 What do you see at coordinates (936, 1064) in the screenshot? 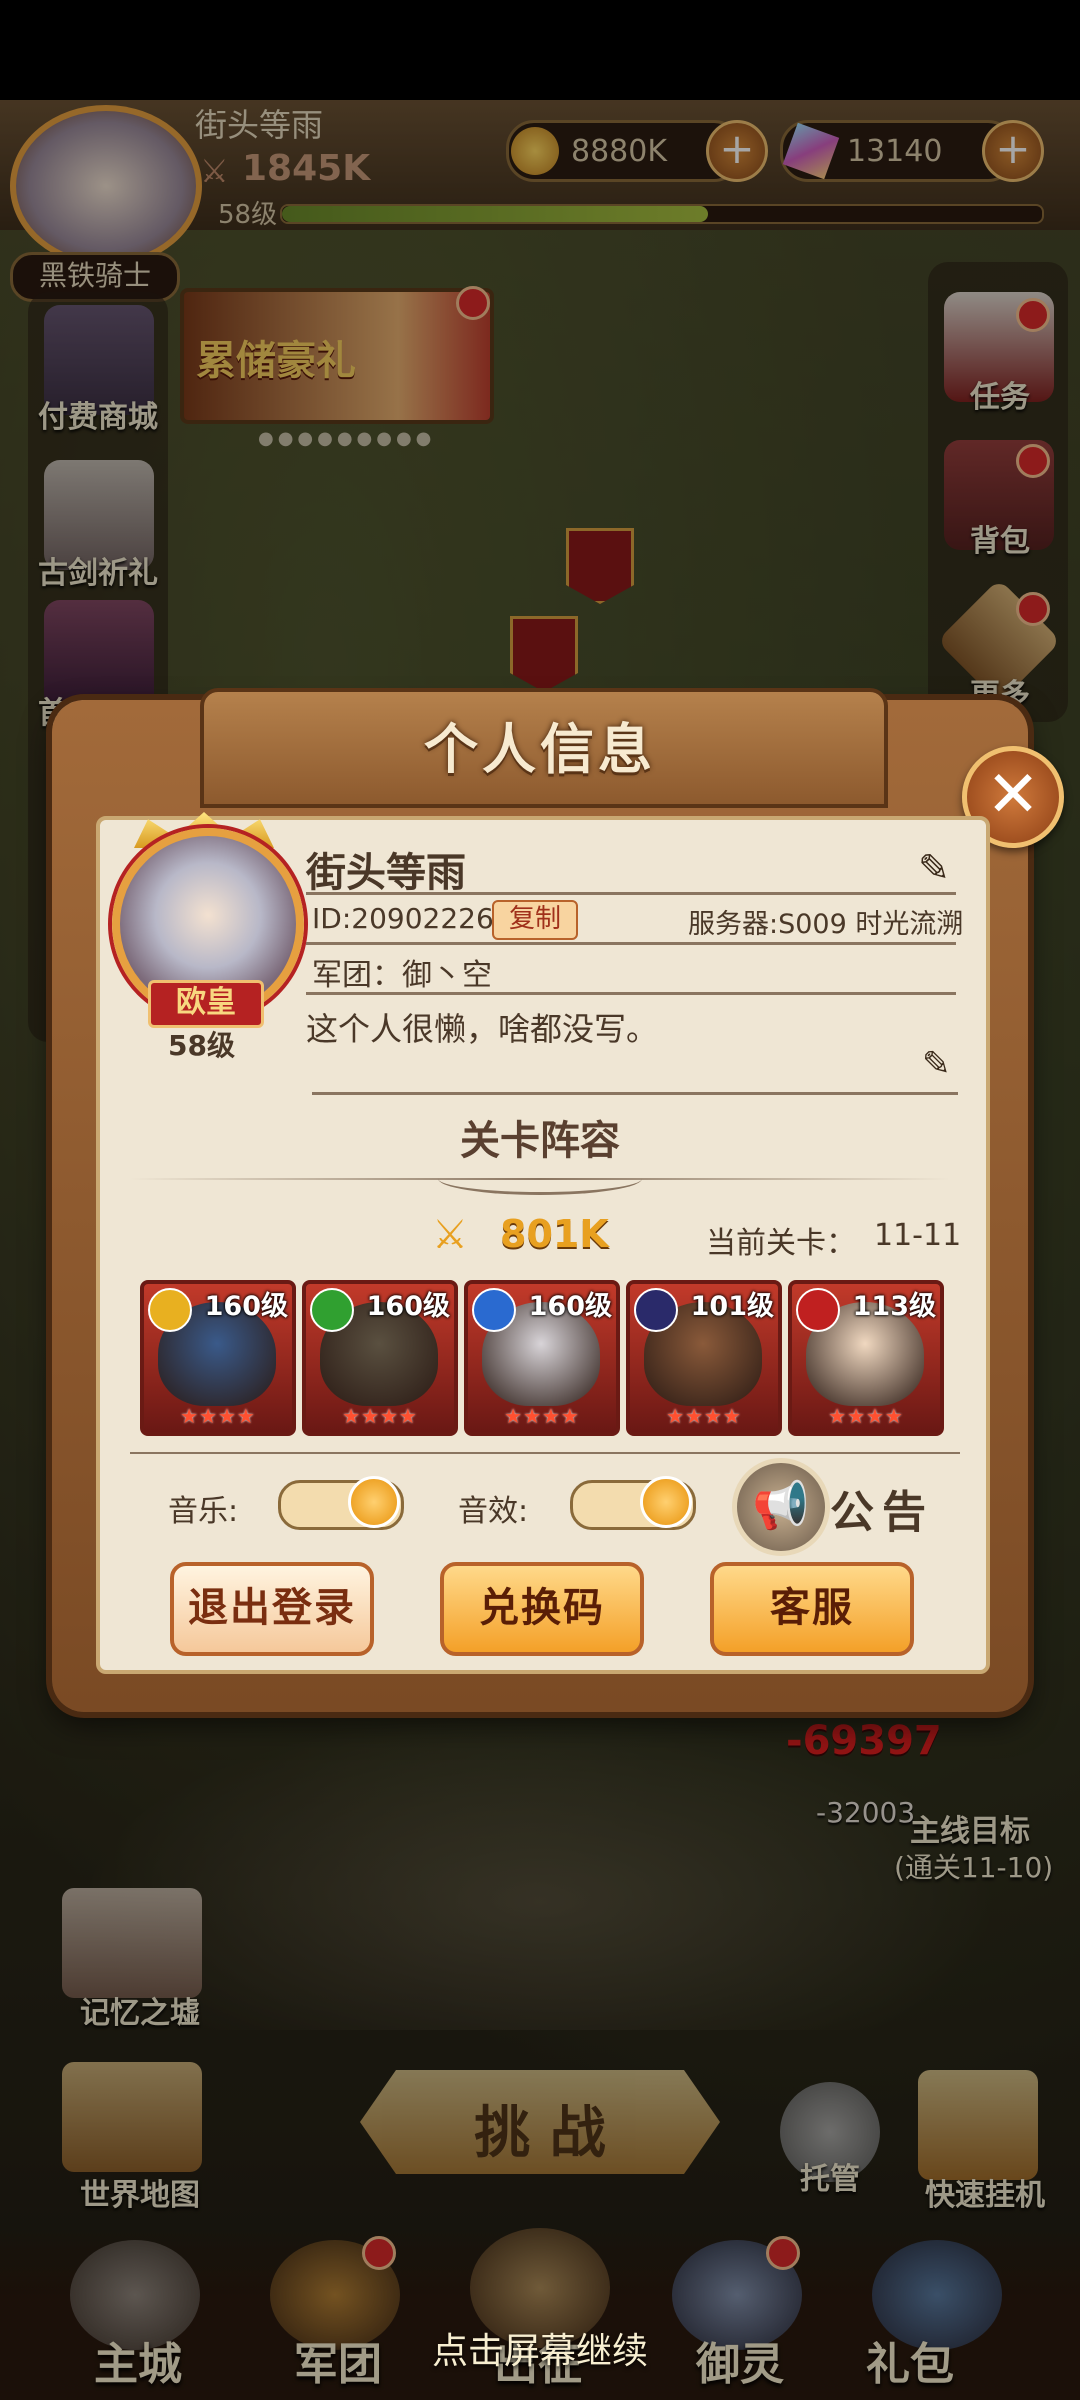
I see `edit-signature-icon: ✎` at bounding box center [936, 1064].